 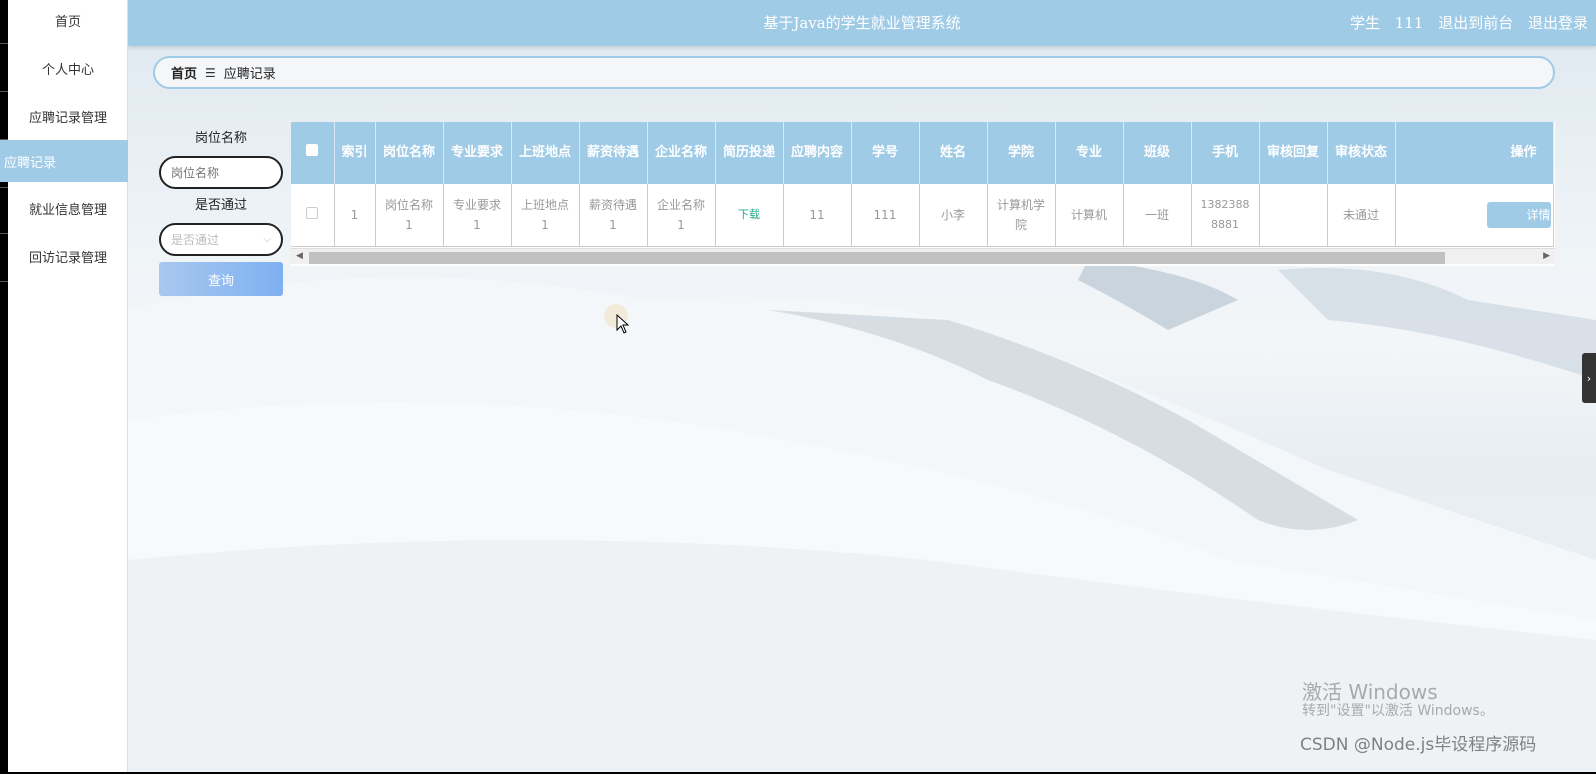 I want to click on scroll-left-icon: ◀, so click(x=299, y=256).